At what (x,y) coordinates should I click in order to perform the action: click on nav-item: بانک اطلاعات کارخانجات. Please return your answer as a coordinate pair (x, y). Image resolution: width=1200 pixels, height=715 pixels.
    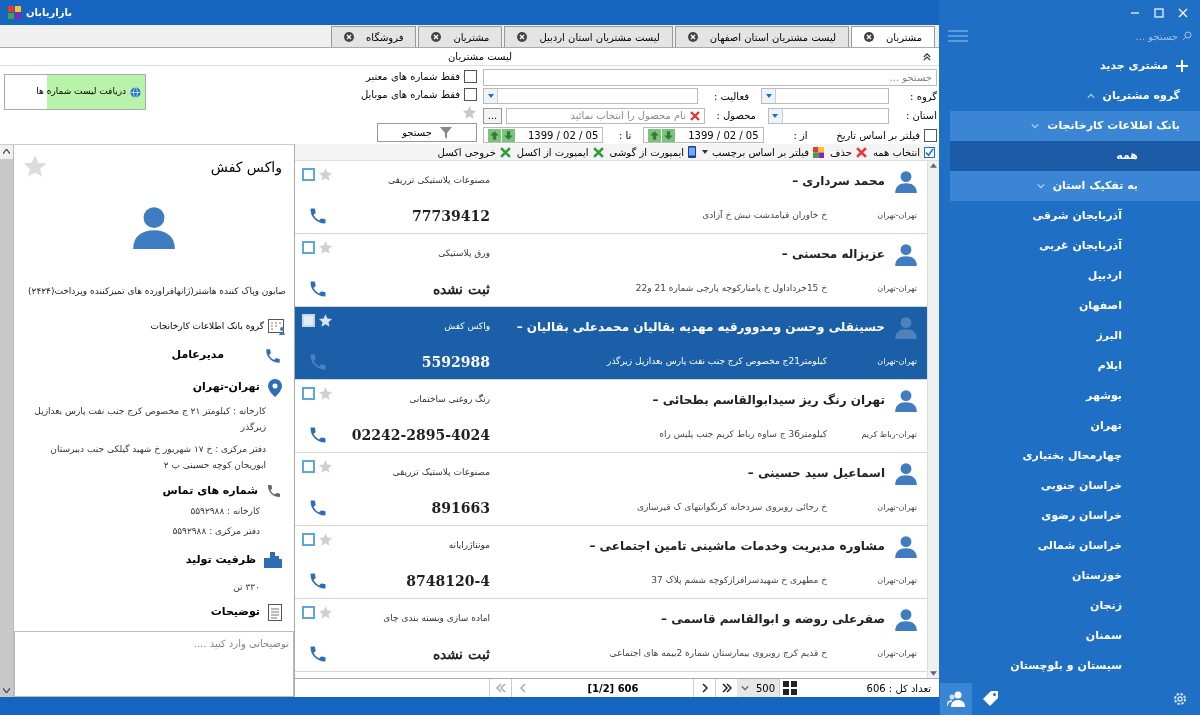
    Looking at the image, I should click on (1075, 126).